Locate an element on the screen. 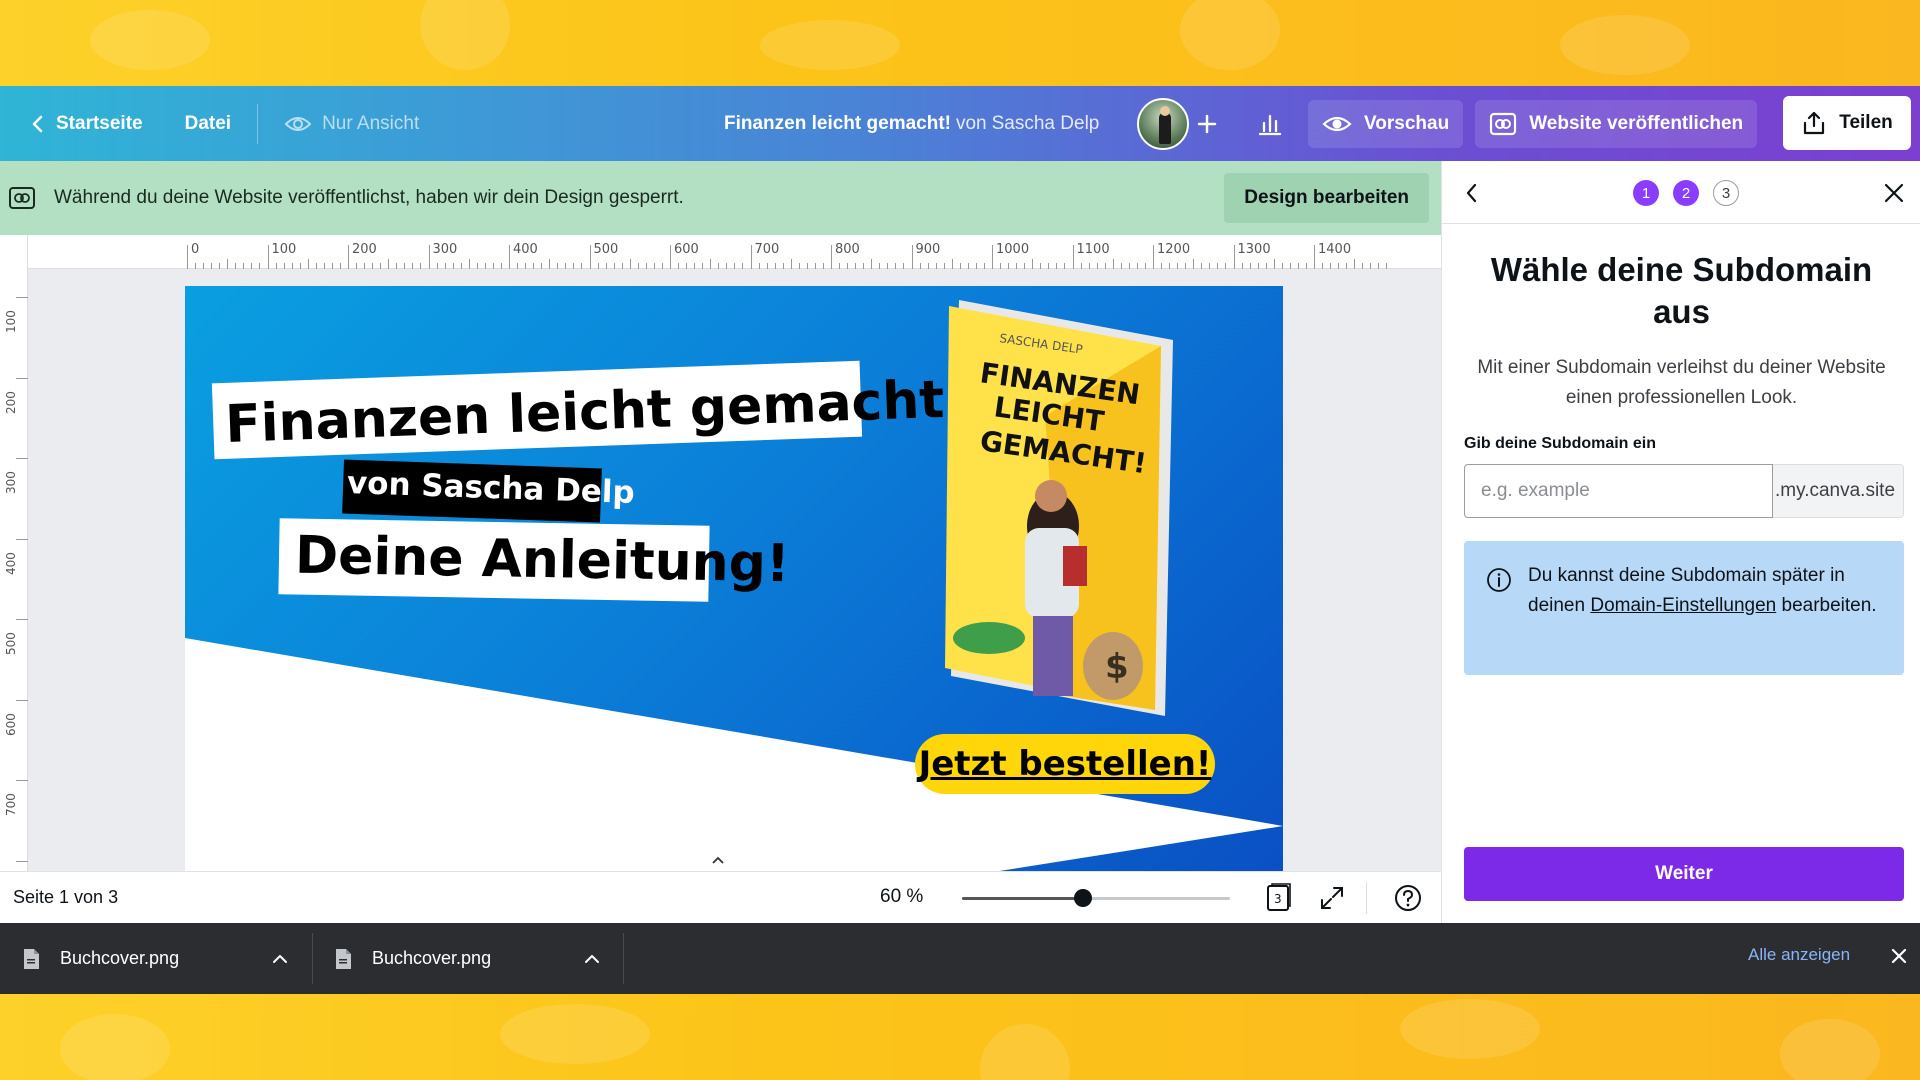 Image resolution: width=1920 pixels, height=1080 pixels. user-avatar is located at coordinates (1163, 124).